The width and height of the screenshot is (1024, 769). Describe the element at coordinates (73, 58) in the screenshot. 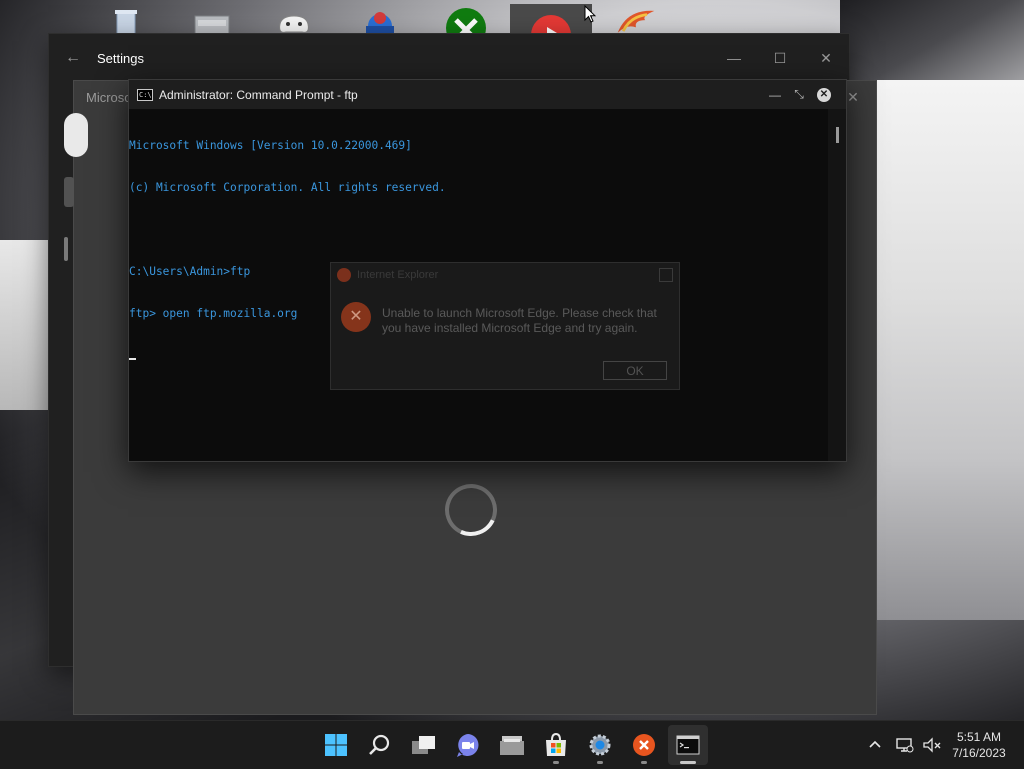

I see `back-arrow-icon: ←` at that location.